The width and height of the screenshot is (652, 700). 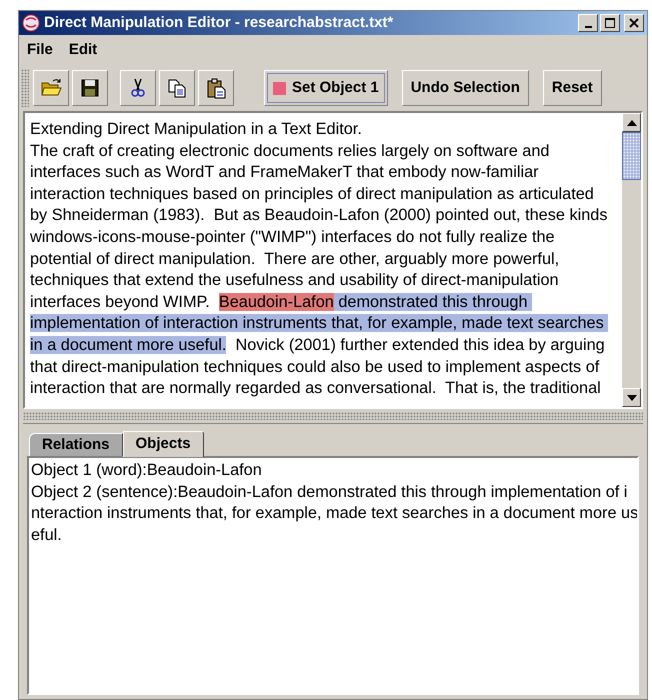 What do you see at coordinates (219, 22) in the screenshot?
I see `window-title: Direct Manipulation Editor - researchabstract.txt*` at bounding box center [219, 22].